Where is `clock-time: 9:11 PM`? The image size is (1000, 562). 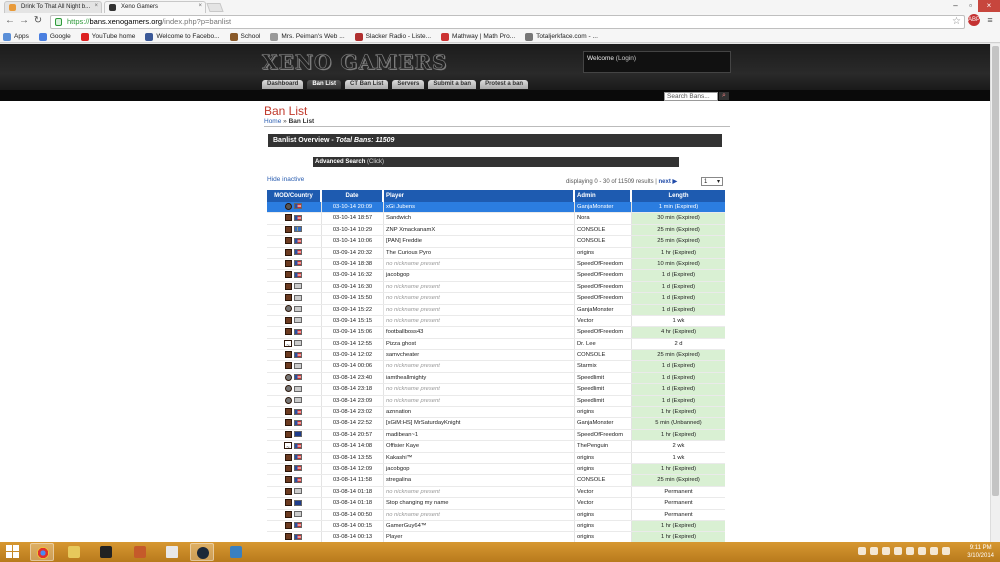
clock-time: 9:11 PM is located at coordinates (980, 548).